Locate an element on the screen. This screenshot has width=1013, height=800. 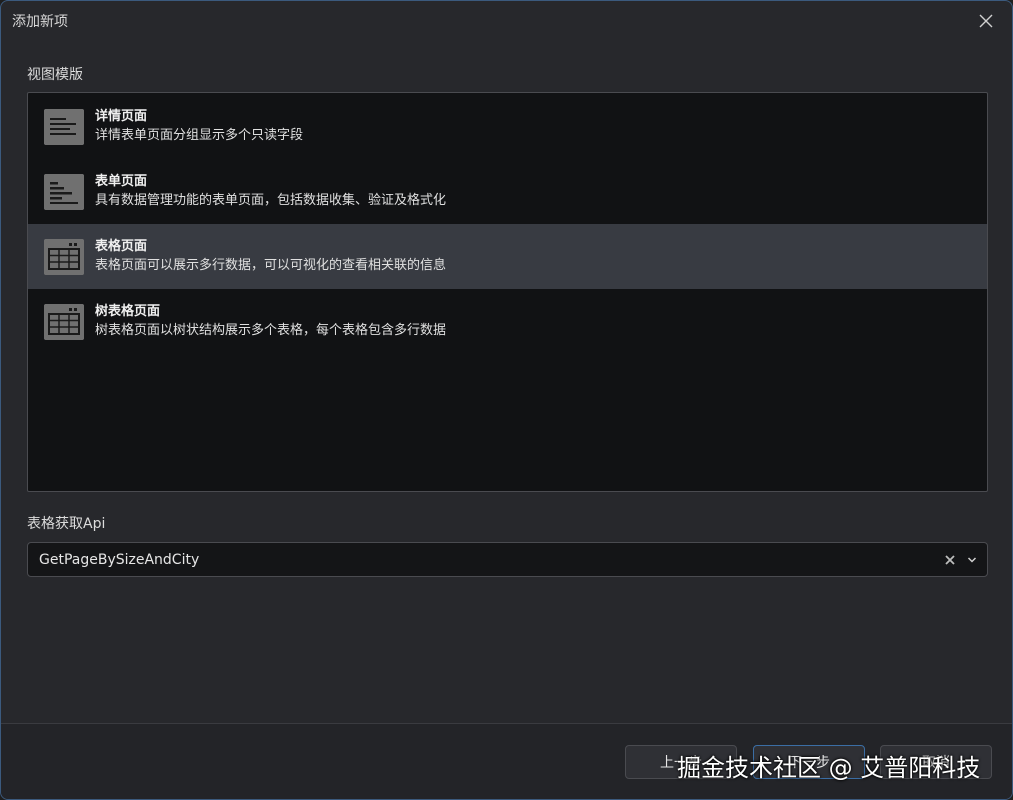
dialog-title: 添加新项 is located at coordinates (40, 22).